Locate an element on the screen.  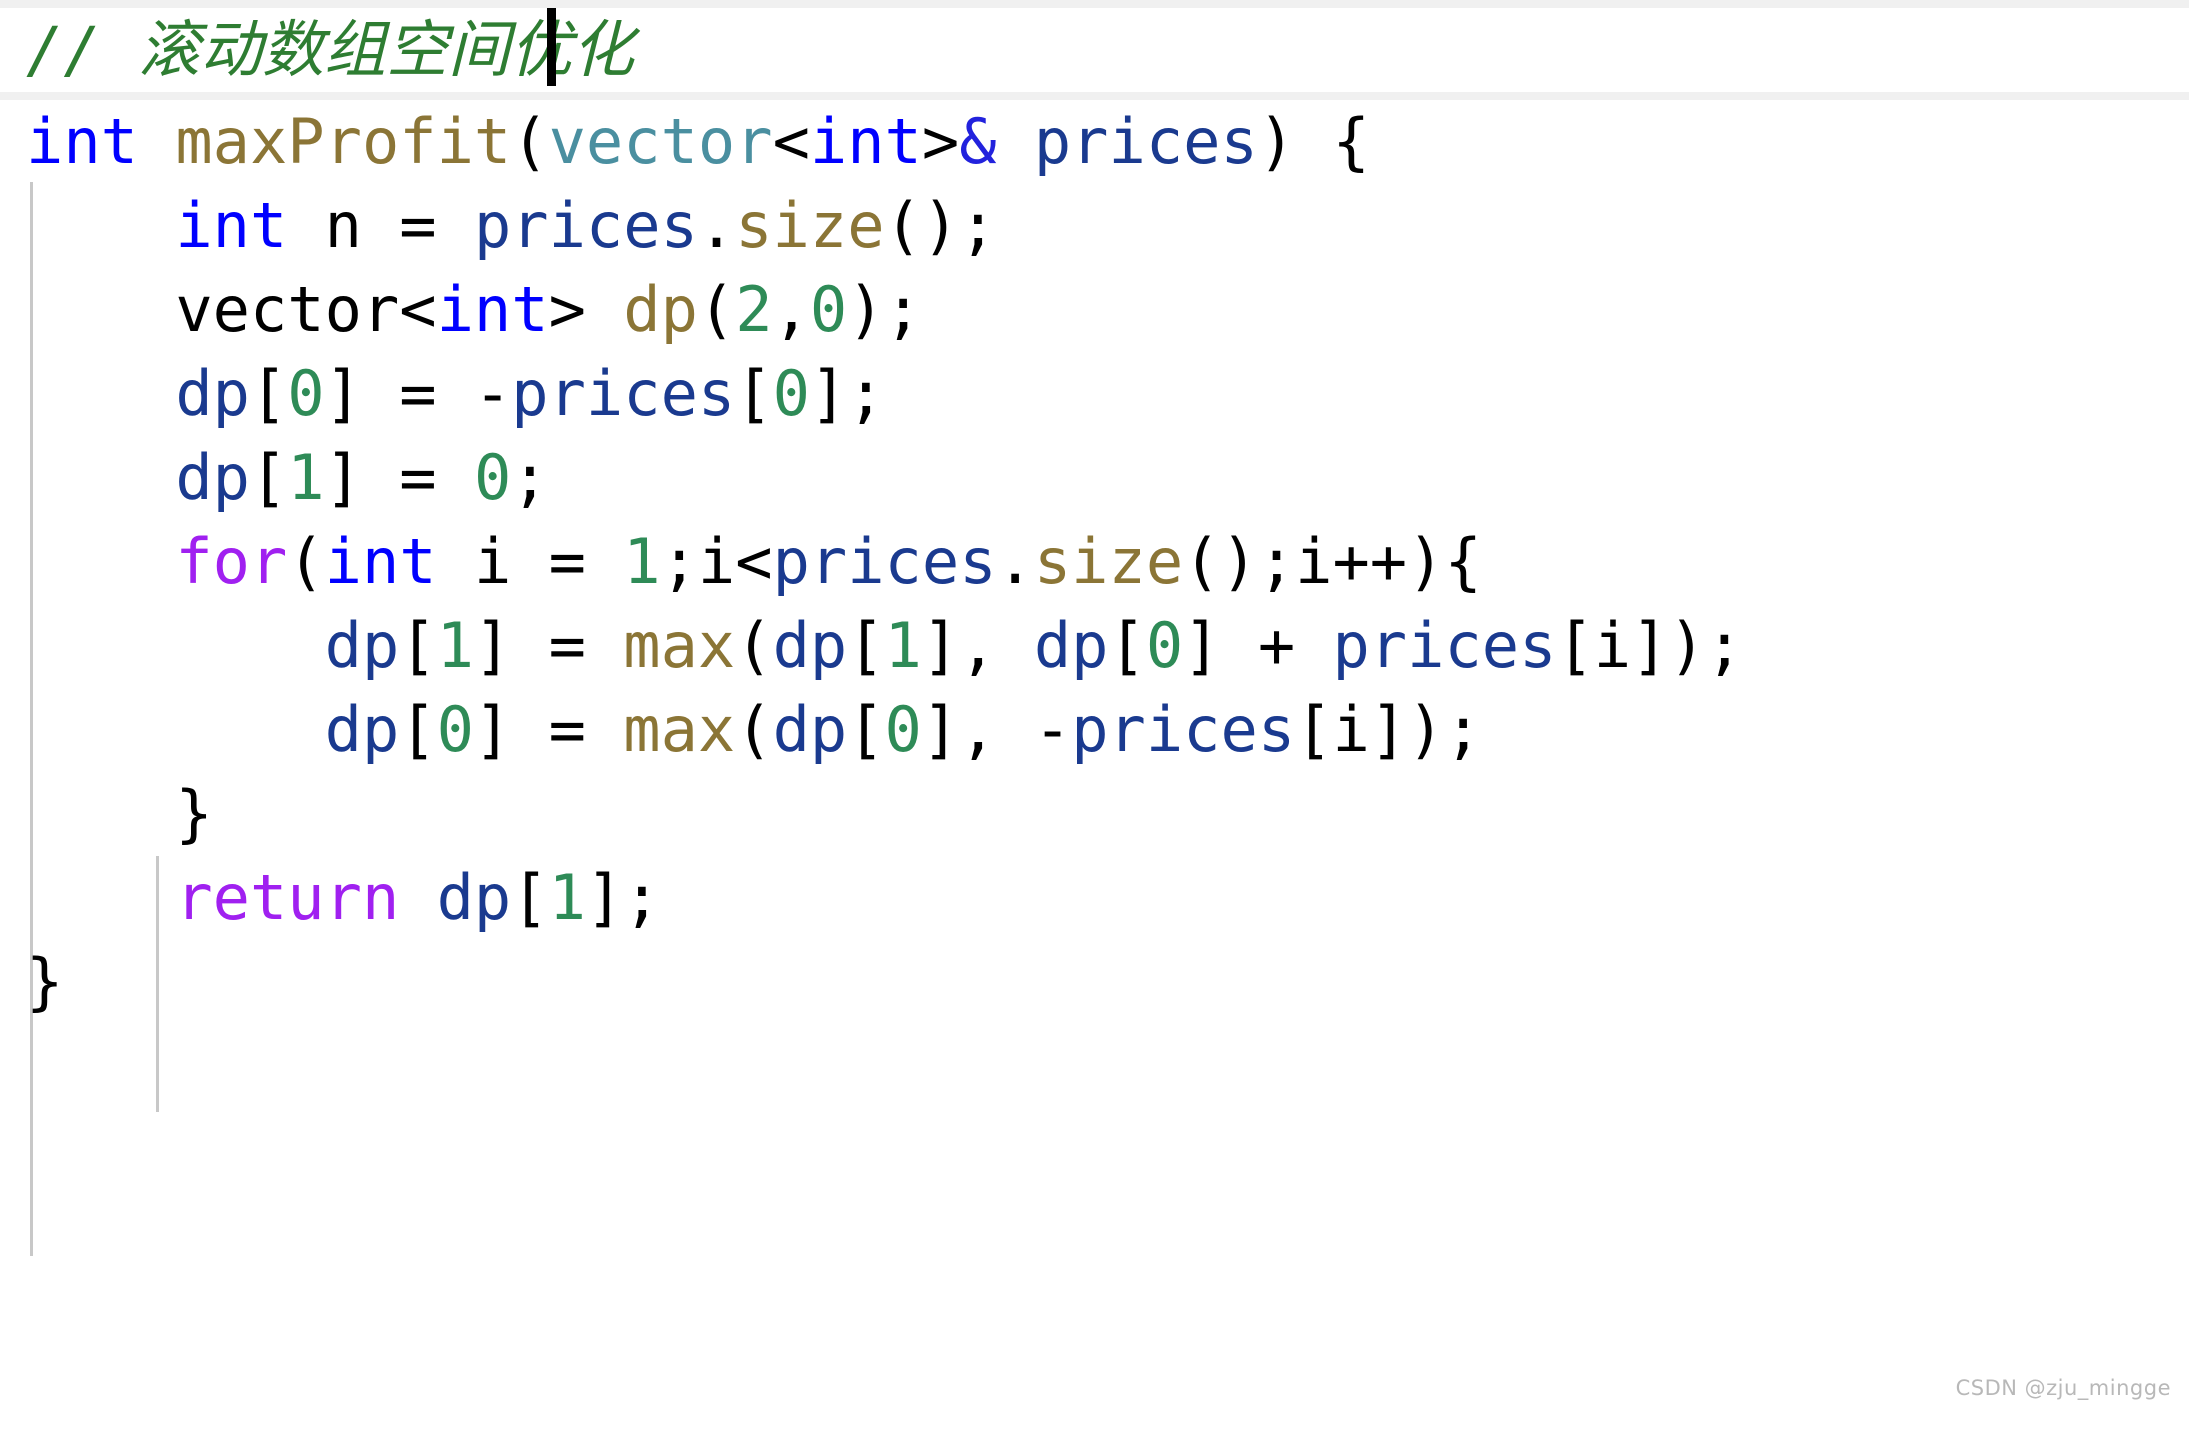
token-punct: , is located at coordinates (791, 309).